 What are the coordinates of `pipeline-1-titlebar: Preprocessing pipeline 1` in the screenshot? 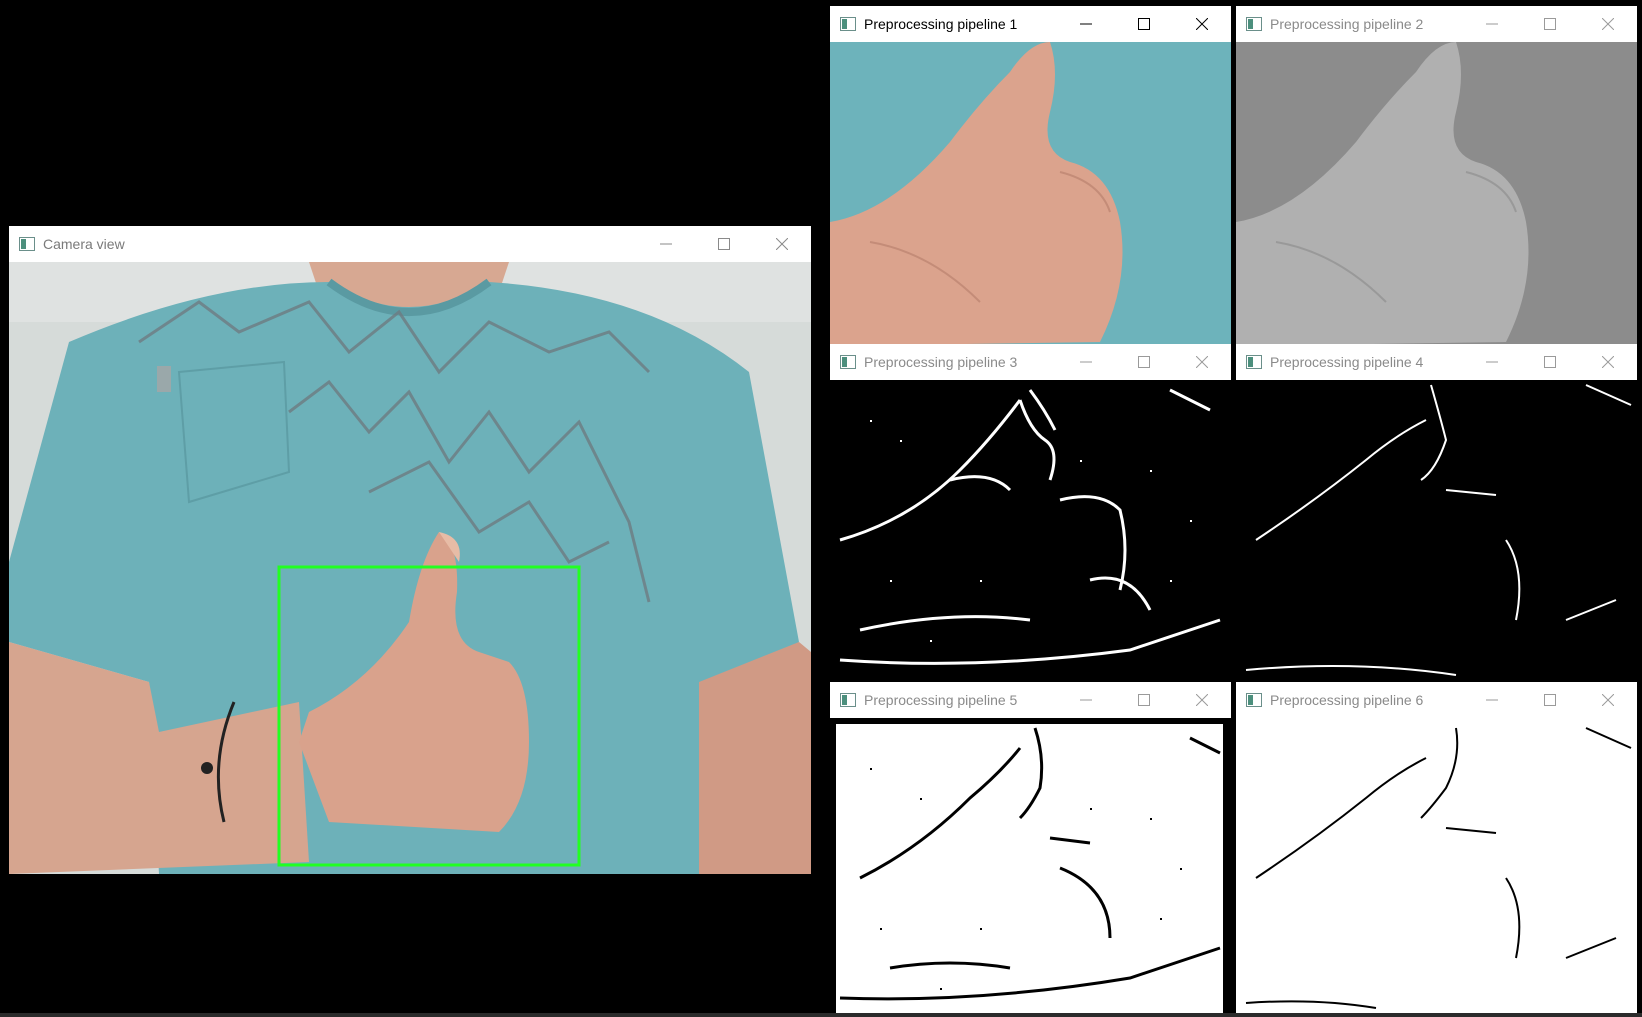 It's located at (1030, 24).